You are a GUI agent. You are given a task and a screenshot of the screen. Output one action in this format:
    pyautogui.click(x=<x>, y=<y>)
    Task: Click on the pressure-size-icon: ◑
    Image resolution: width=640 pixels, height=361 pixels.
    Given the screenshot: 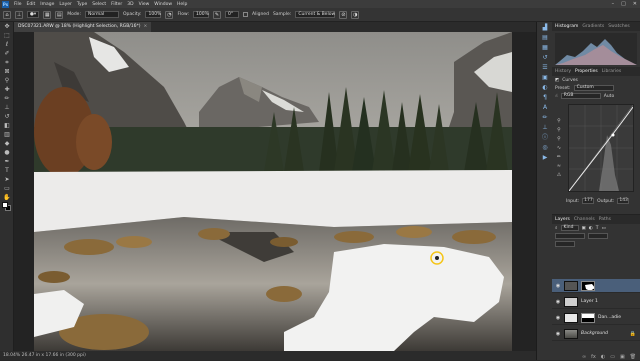 What is the action you would take?
    pyautogui.click(x=355, y=14)
    